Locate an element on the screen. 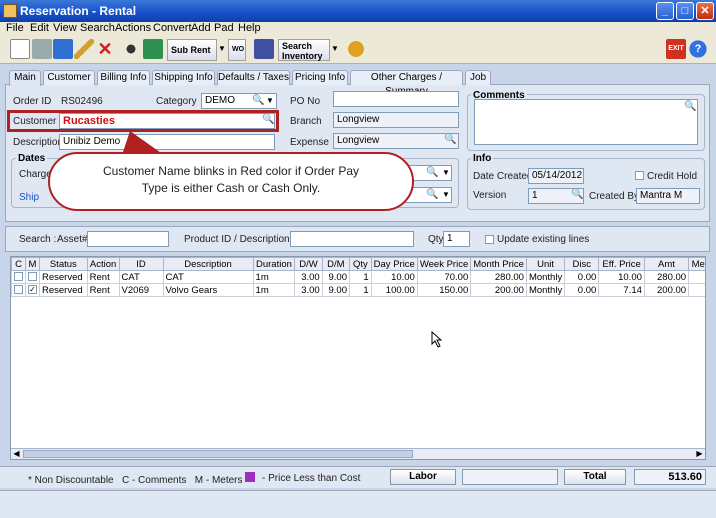 Image resolution: width=716 pixels, height=518 pixels. col-disc: Disc is located at coordinates (582, 264).